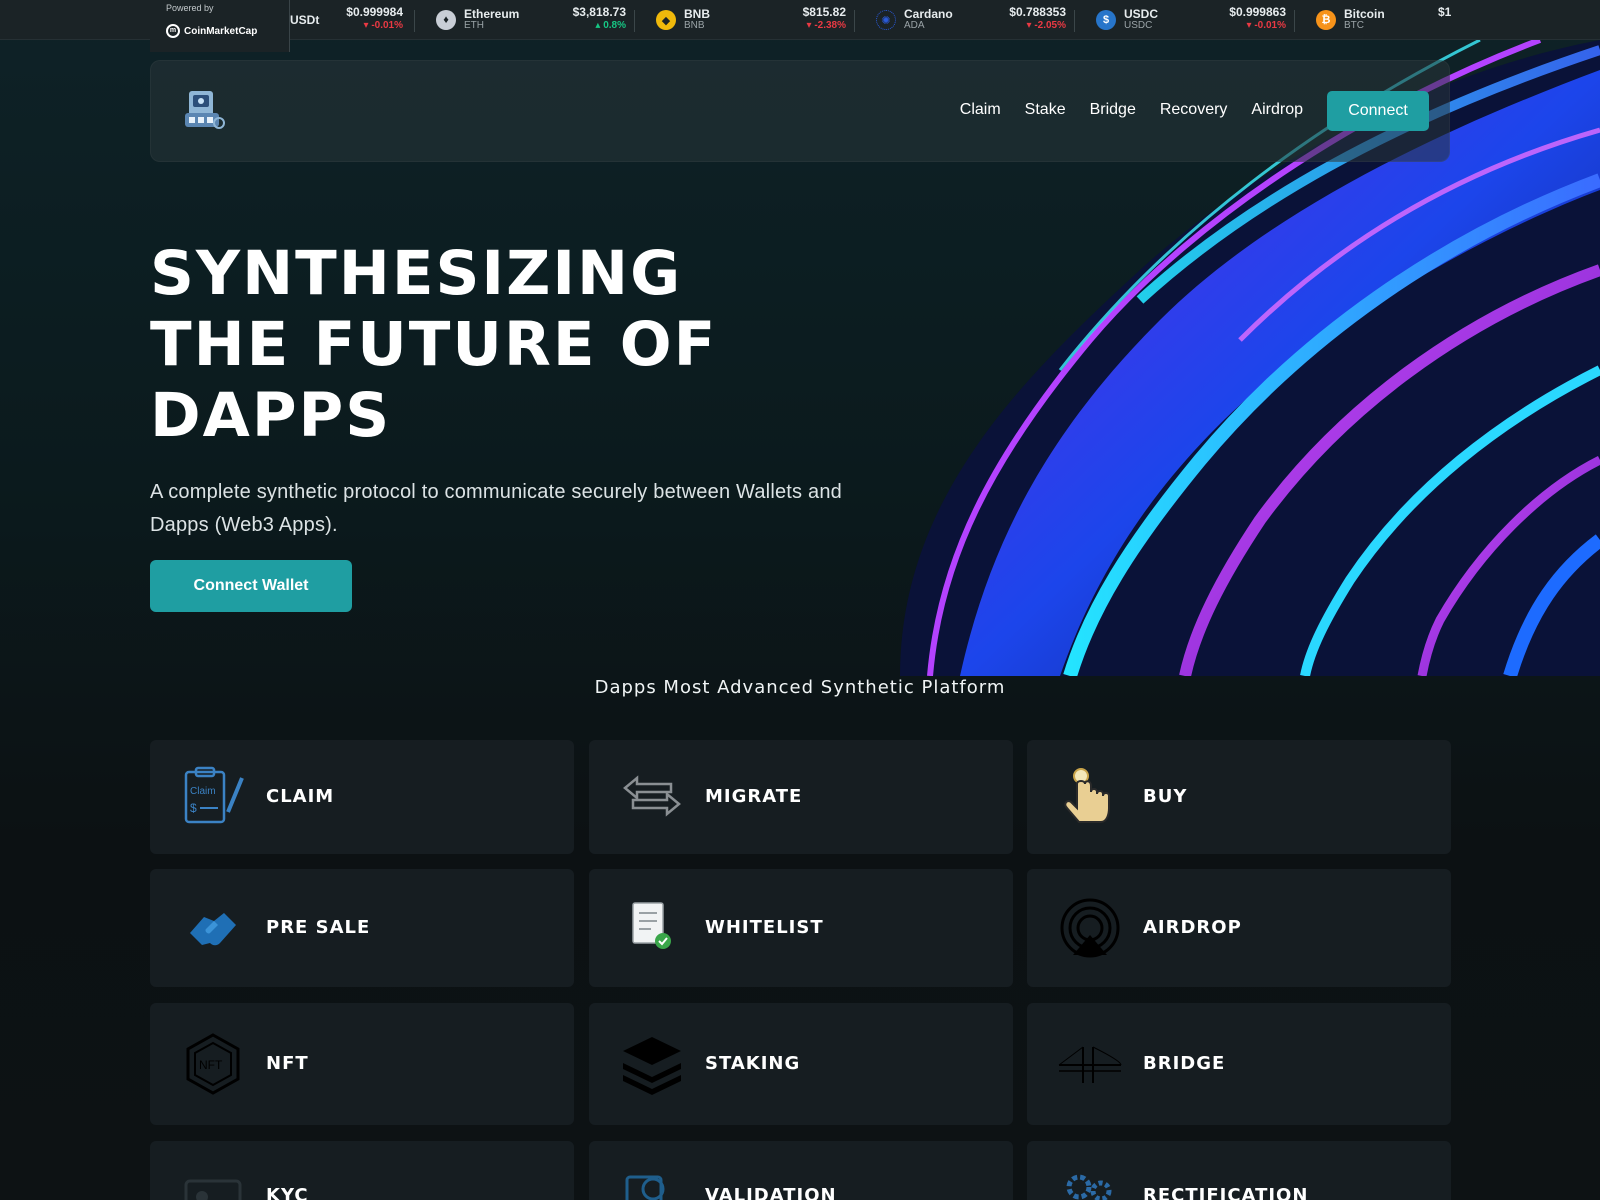 The image size is (1600, 1200). I want to click on feature-card-migrate: MIGRATE, so click(801, 797).